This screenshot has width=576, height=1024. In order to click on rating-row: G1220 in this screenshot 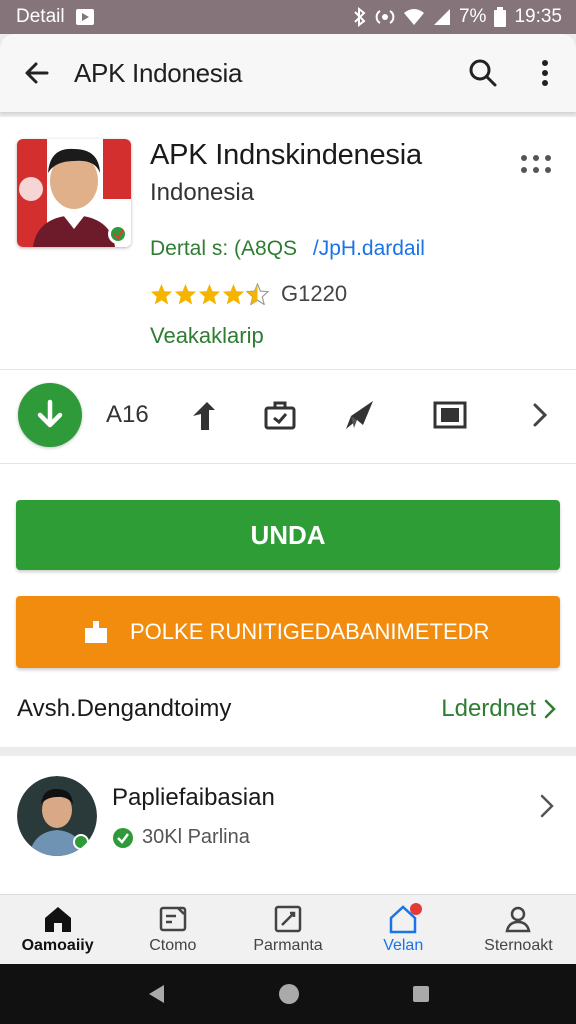, I will do `click(248, 294)`.